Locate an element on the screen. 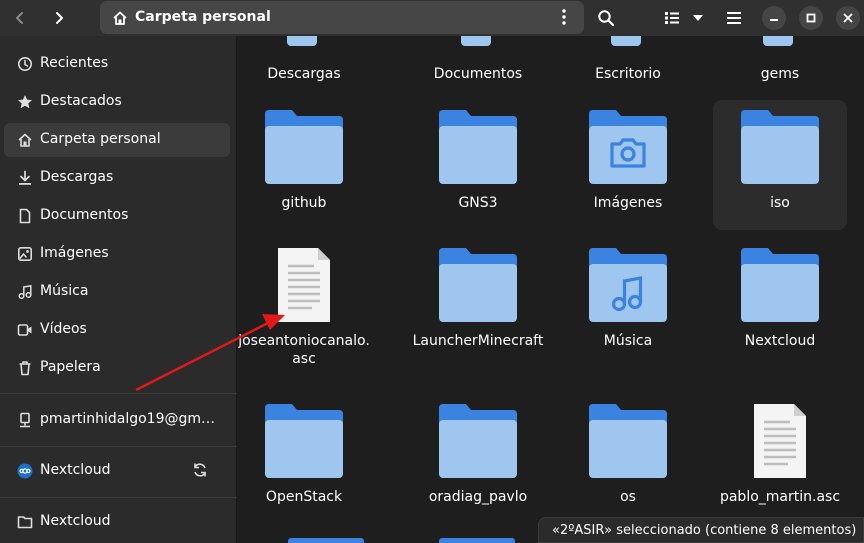 The width and height of the screenshot is (864, 543). file-name: github is located at coordinates (304, 203).